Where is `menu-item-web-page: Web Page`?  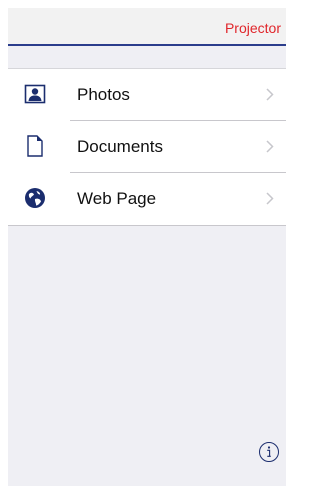
menu-item-web-page: Web Page is located at coordinates (147, 199).